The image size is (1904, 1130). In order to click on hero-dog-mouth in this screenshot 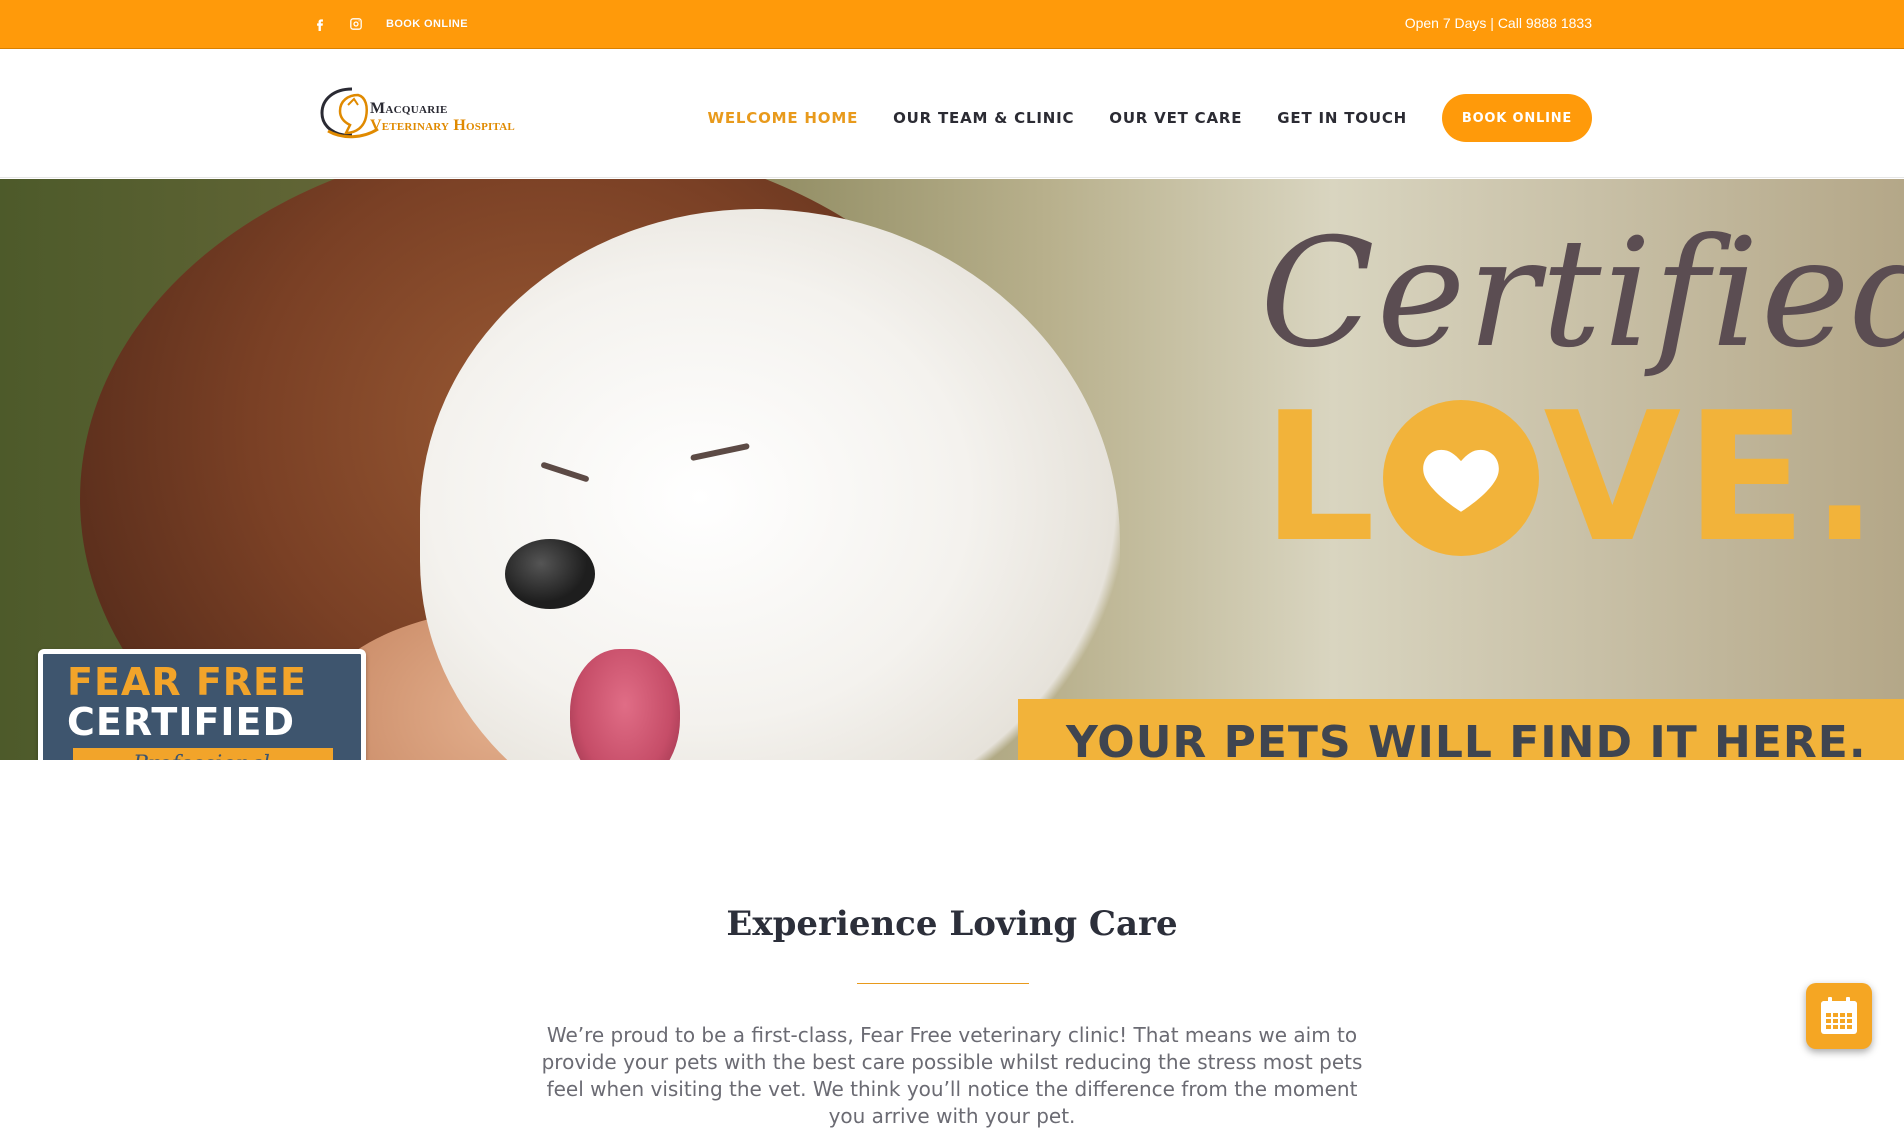, I will do `click(625, 704)`.